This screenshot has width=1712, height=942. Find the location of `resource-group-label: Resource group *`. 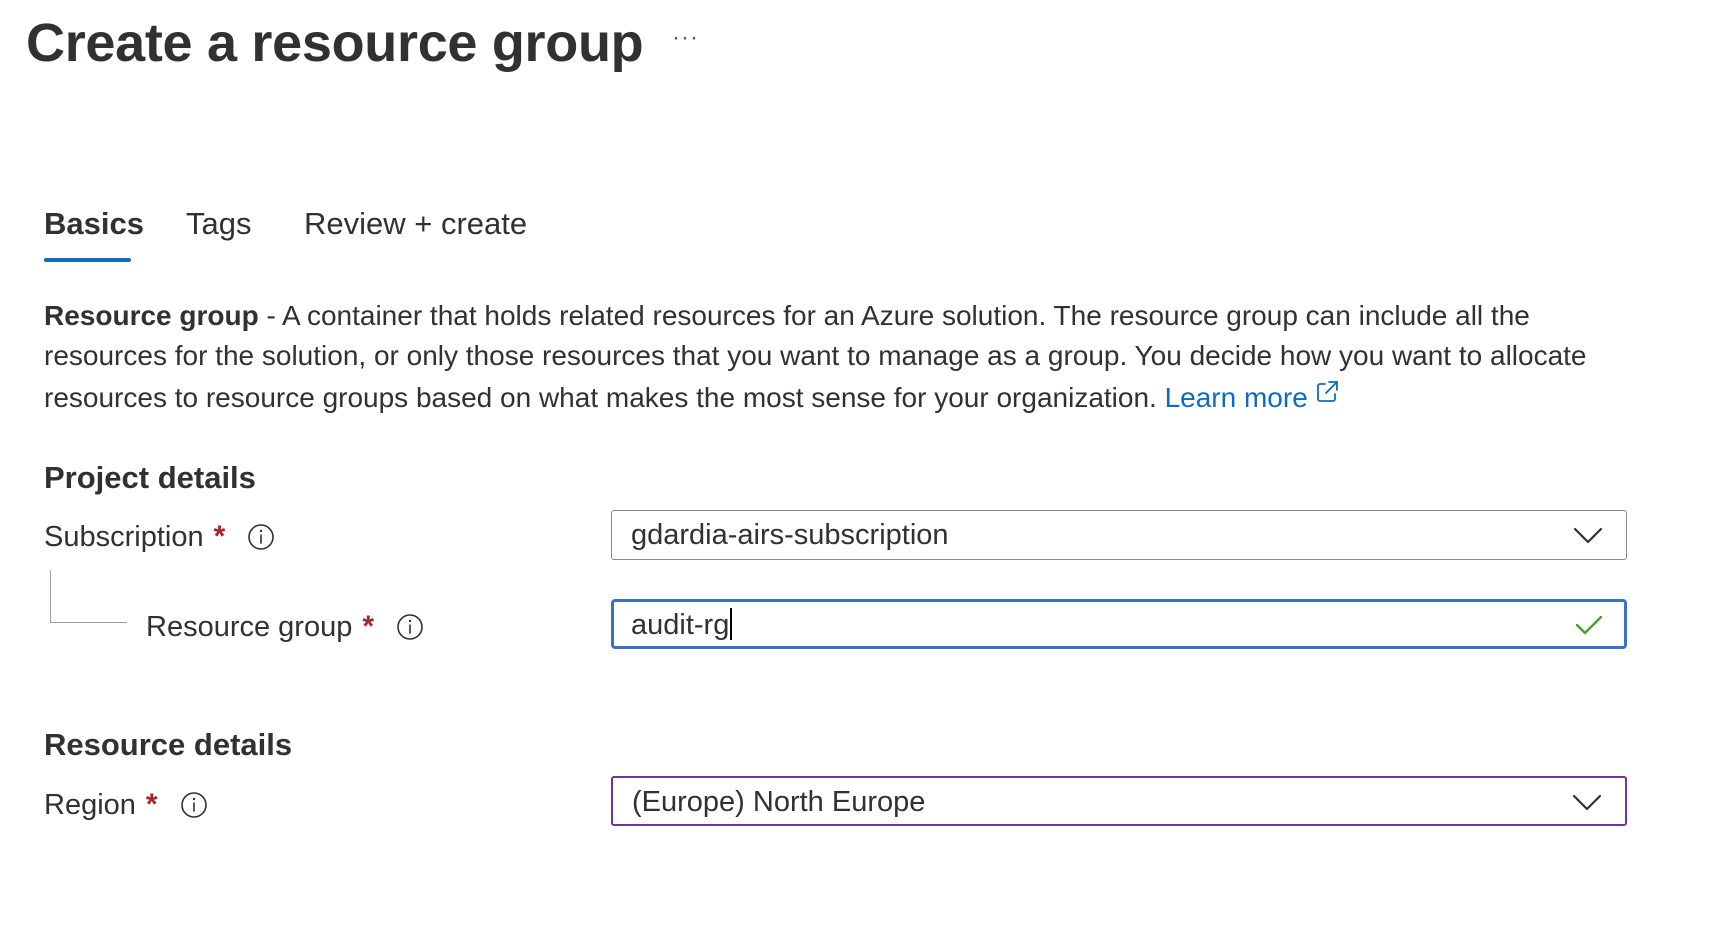

resource-group-label: Resource group * is located at coordinates (285, 627).